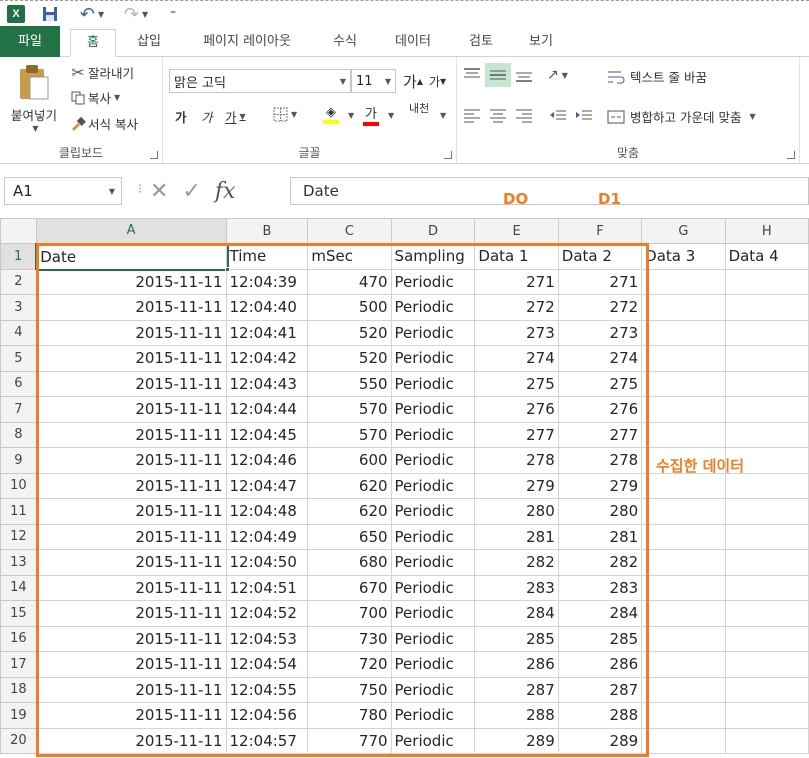  I want to click on cell-a2: 2015-11-11, so click(131, 281).